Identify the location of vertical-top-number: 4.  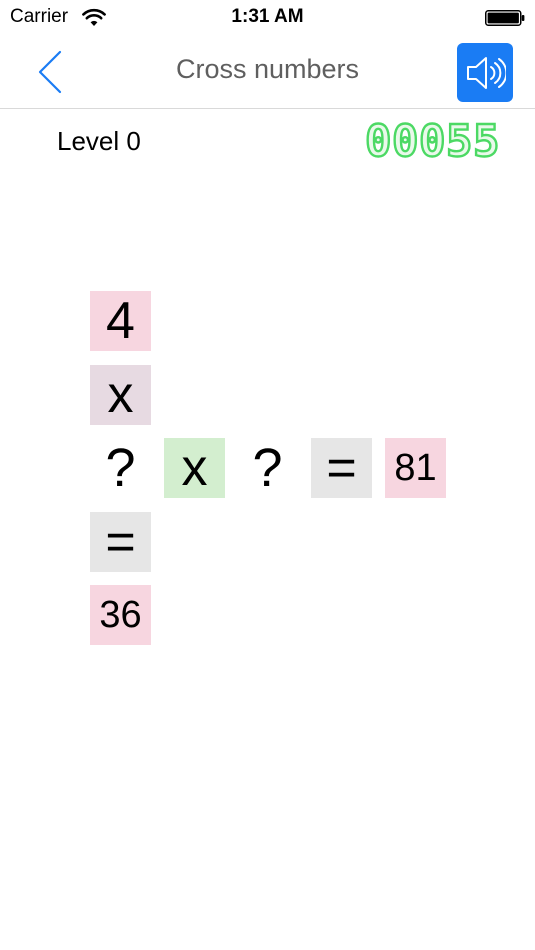
(120, 321).